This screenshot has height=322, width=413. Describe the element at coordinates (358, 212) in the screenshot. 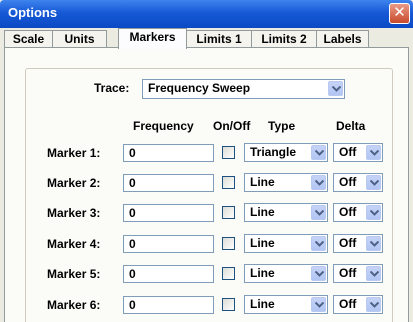

I see `marker-3-delta-select: Off` at that location.